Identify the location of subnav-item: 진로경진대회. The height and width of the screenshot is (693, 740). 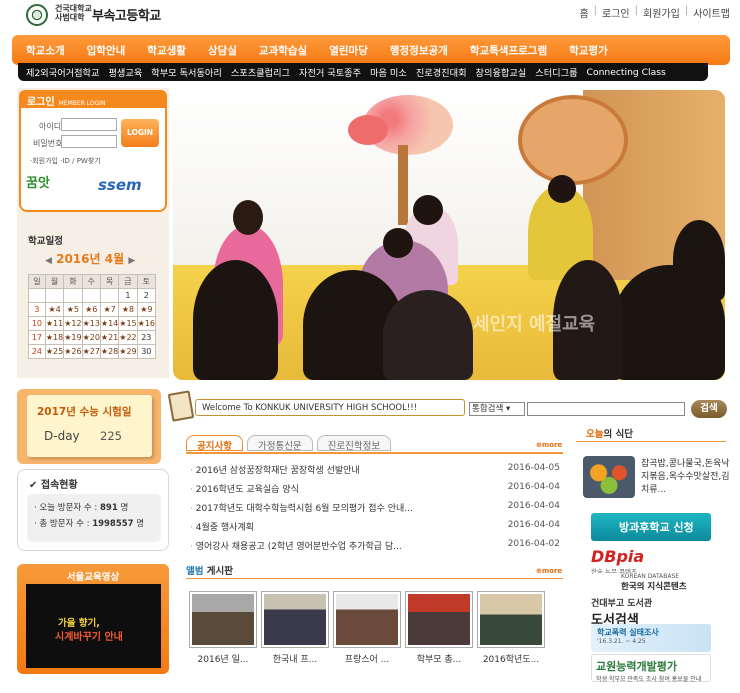
(441, 72).